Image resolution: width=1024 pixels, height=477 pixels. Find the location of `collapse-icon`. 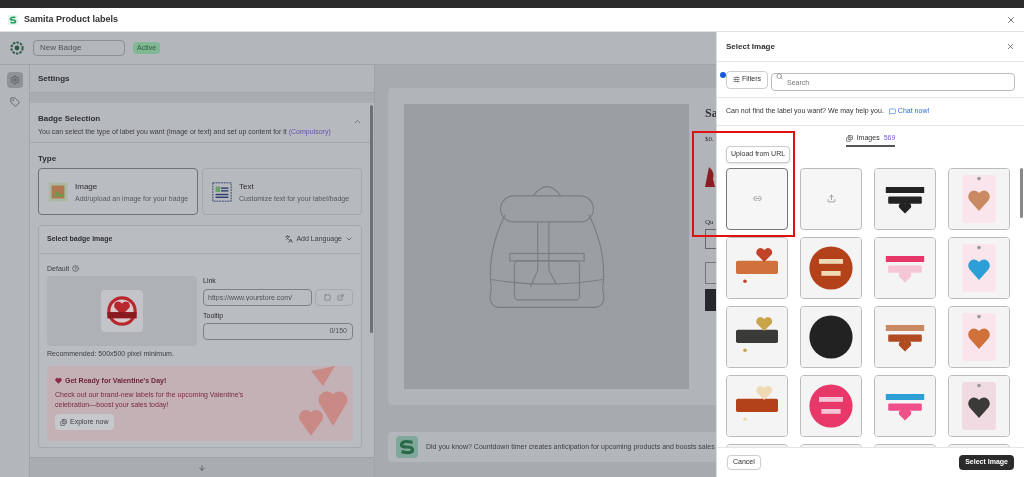

collapse-icon is located at coordinates (357, 121).